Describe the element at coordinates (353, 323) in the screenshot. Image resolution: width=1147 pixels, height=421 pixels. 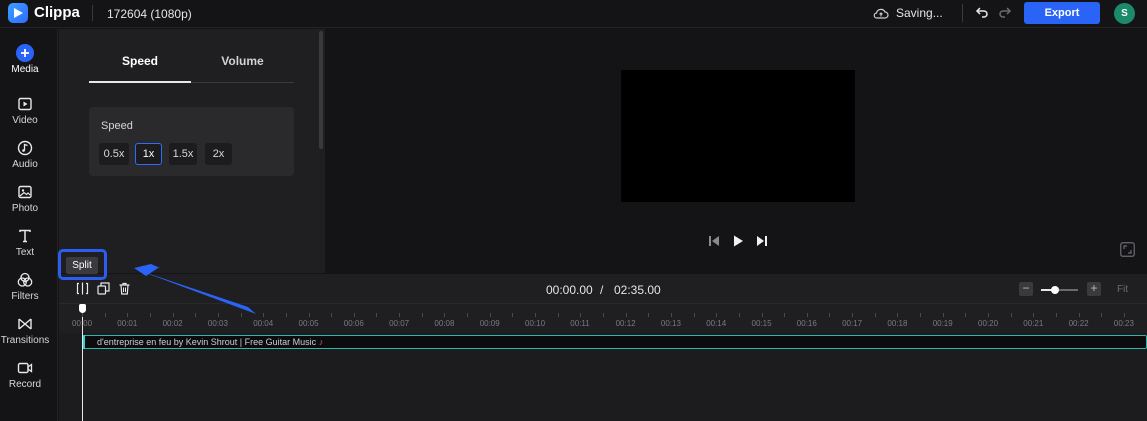
I see `ruler-label: 00:06` at that location.